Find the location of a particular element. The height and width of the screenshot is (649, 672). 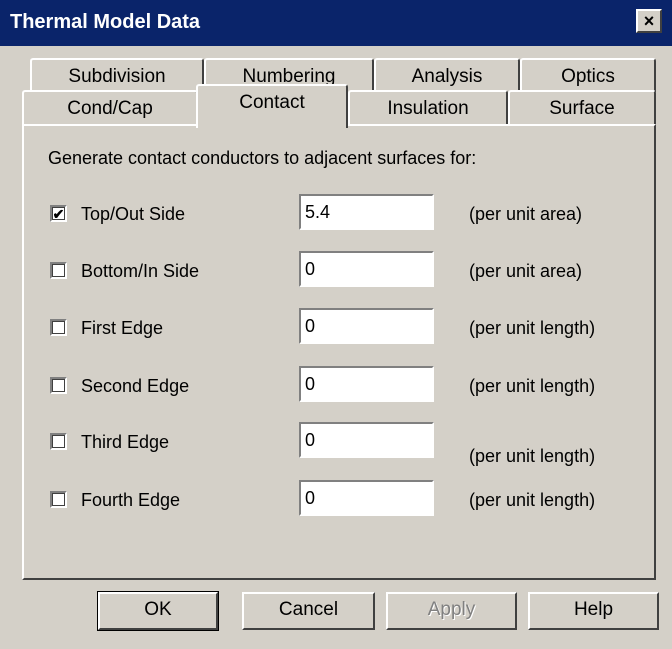

contact-row-bottom-in-side: Bottom/In Side (per unit area) is located at coordinates (336, 271).